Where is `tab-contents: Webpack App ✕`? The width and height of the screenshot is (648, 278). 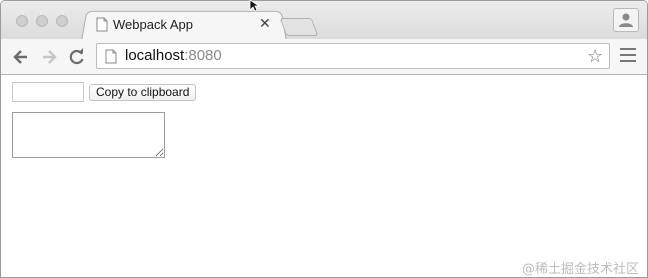
tab-contents: Webpack App ✕ is located at coordinates (184, 25).